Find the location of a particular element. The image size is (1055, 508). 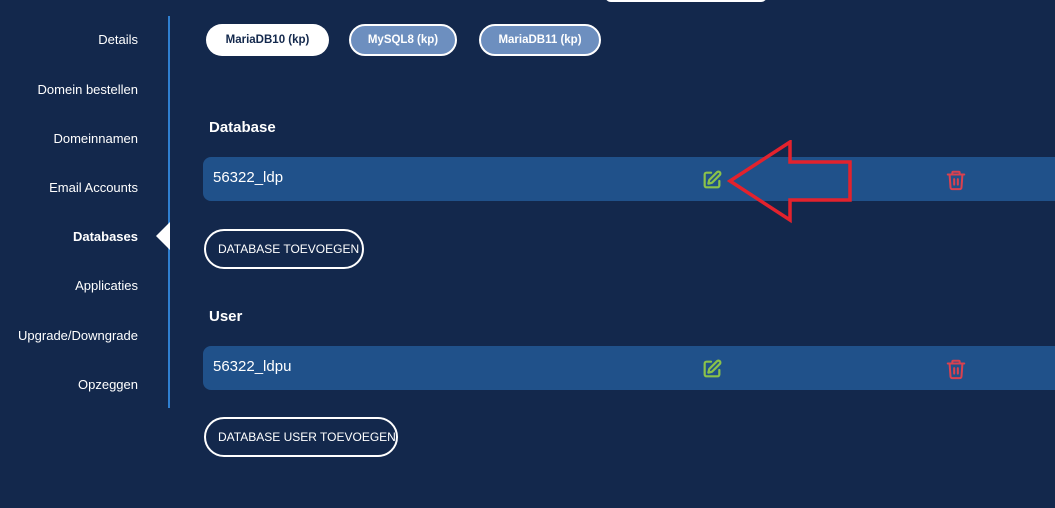

sidebar-item-domein-bestellen: Domein bestellen is located at coordinates (88, 90).